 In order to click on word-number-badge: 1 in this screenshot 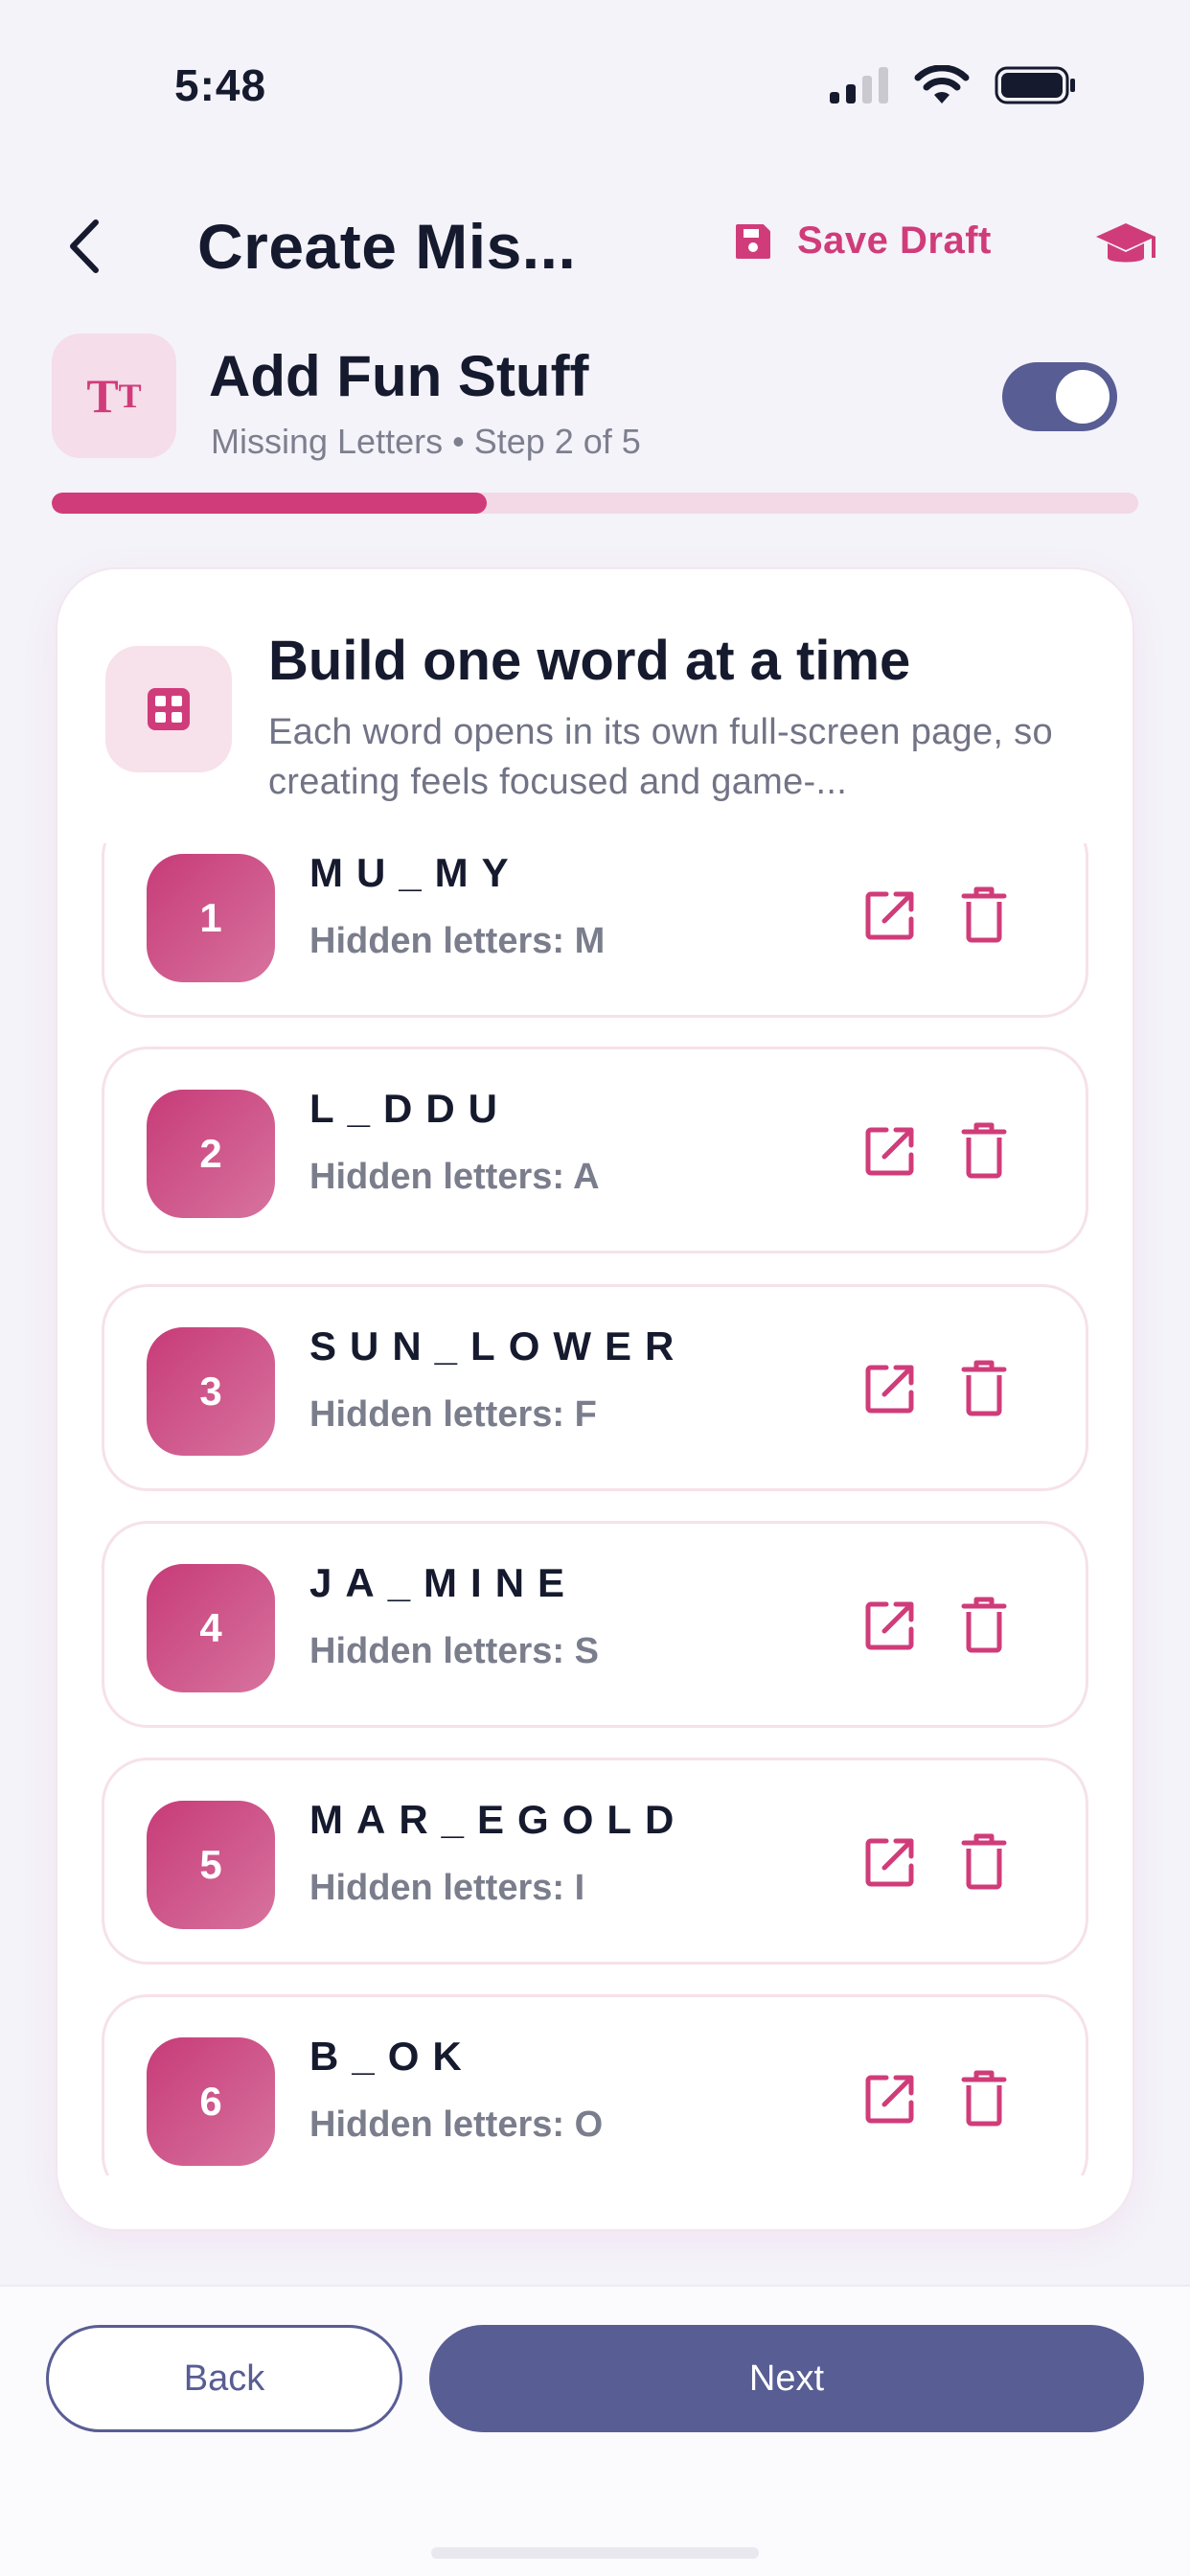, I will do `click(211, 918)`.